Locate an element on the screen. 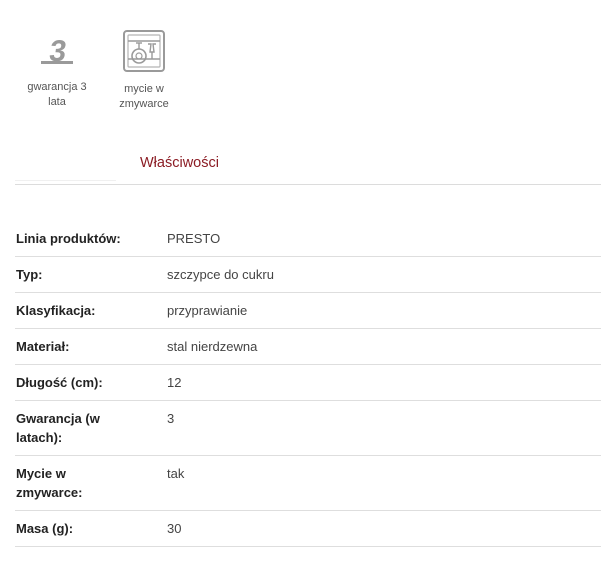  table-row: Gwarancja (w latach): 3 is located at coordinates (308, 428).